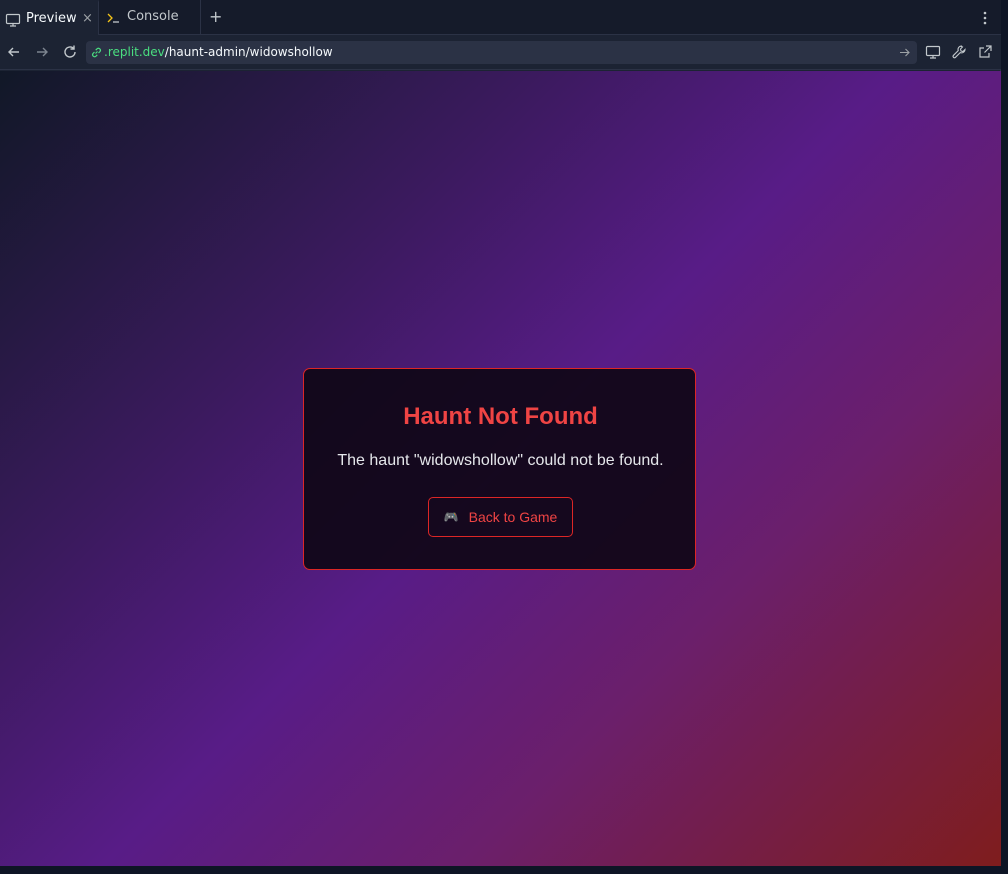 The image size is (1008, 874). Describe the element at coordinates (70, 52) in the screenshot. I see `reload-icon` at that location.